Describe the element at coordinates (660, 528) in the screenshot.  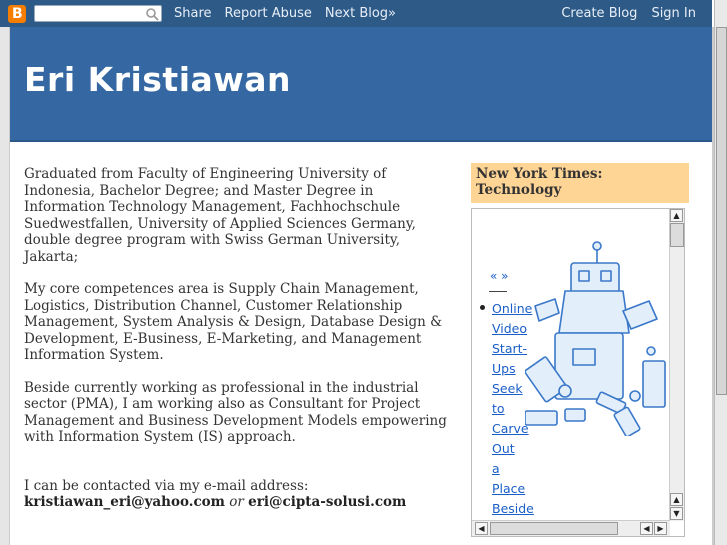
I see `scroll-right-arrow-icon: ▶` at that location.